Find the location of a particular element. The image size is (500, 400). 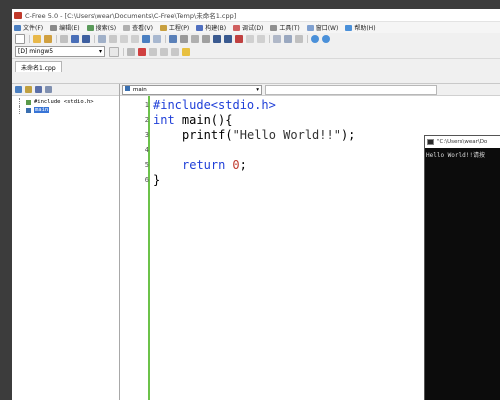

tree-item-main: main is located at coordinates (67, 110).